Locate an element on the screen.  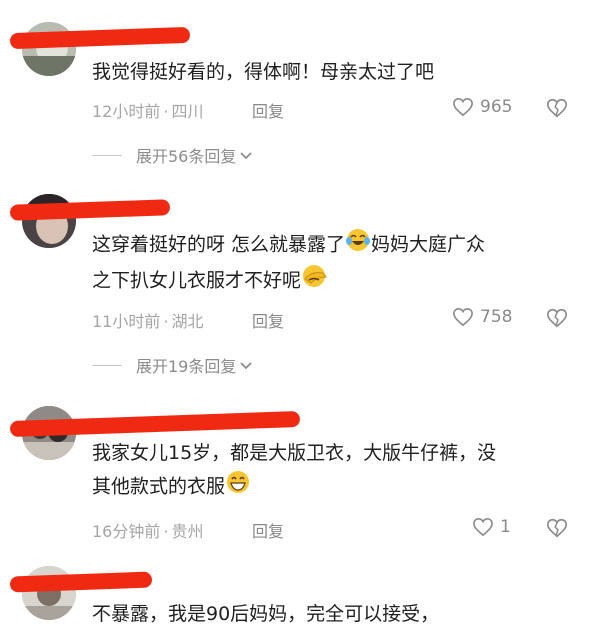
comment-text-line: 之下扒女儿衣服才不好呢 is located at coordinates (197, 280).